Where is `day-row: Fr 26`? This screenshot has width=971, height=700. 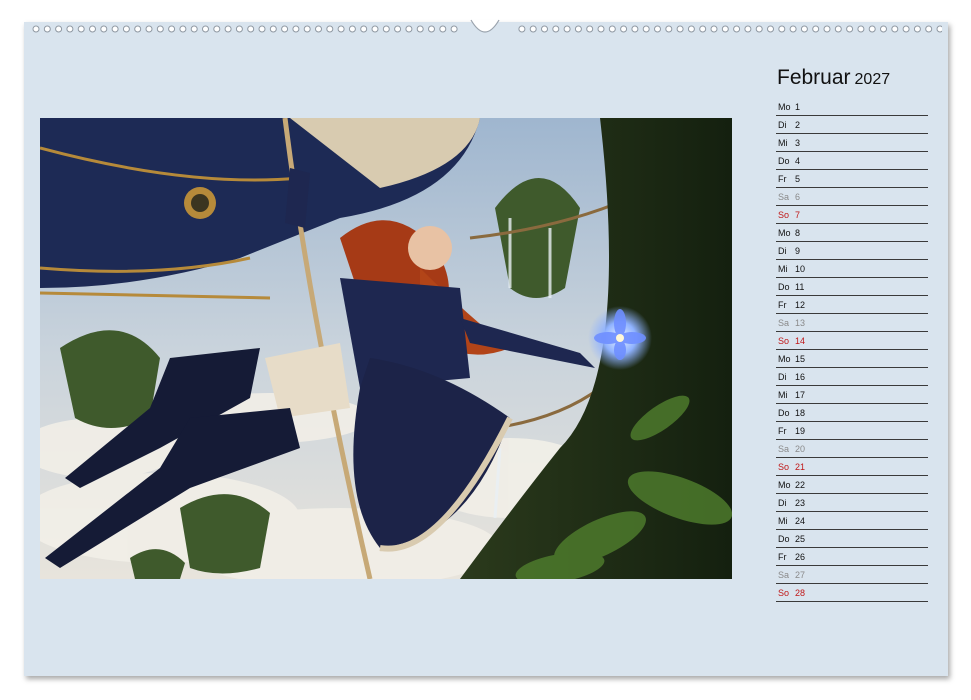
day-row: Fr 26 is located at coordinates (852, 557).